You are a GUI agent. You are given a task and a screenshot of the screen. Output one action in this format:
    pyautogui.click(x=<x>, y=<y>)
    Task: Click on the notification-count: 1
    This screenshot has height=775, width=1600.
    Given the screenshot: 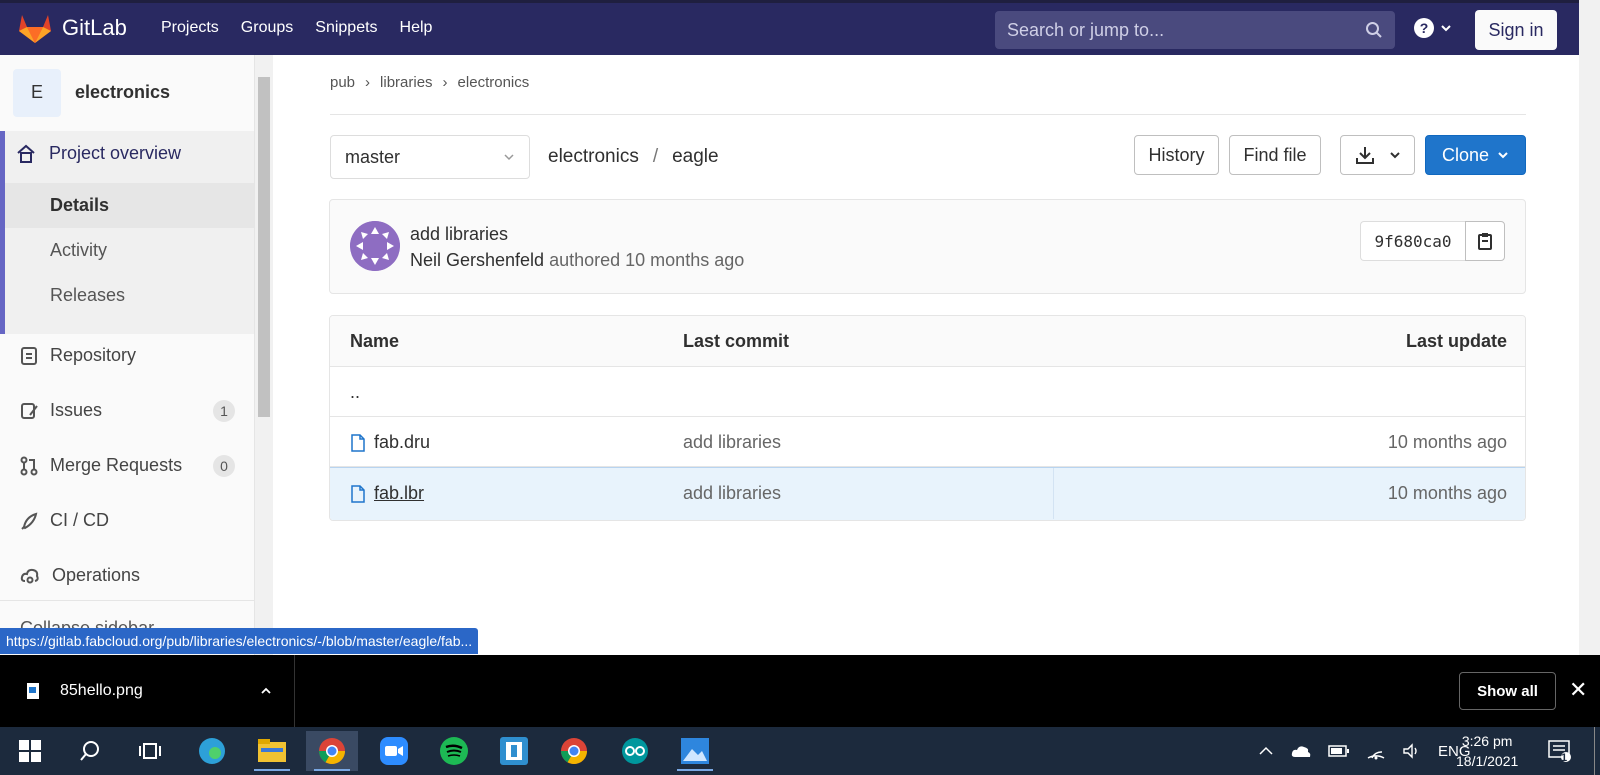 What is the action you would take?
    pyautogui.click(x=1564, y=758)
    